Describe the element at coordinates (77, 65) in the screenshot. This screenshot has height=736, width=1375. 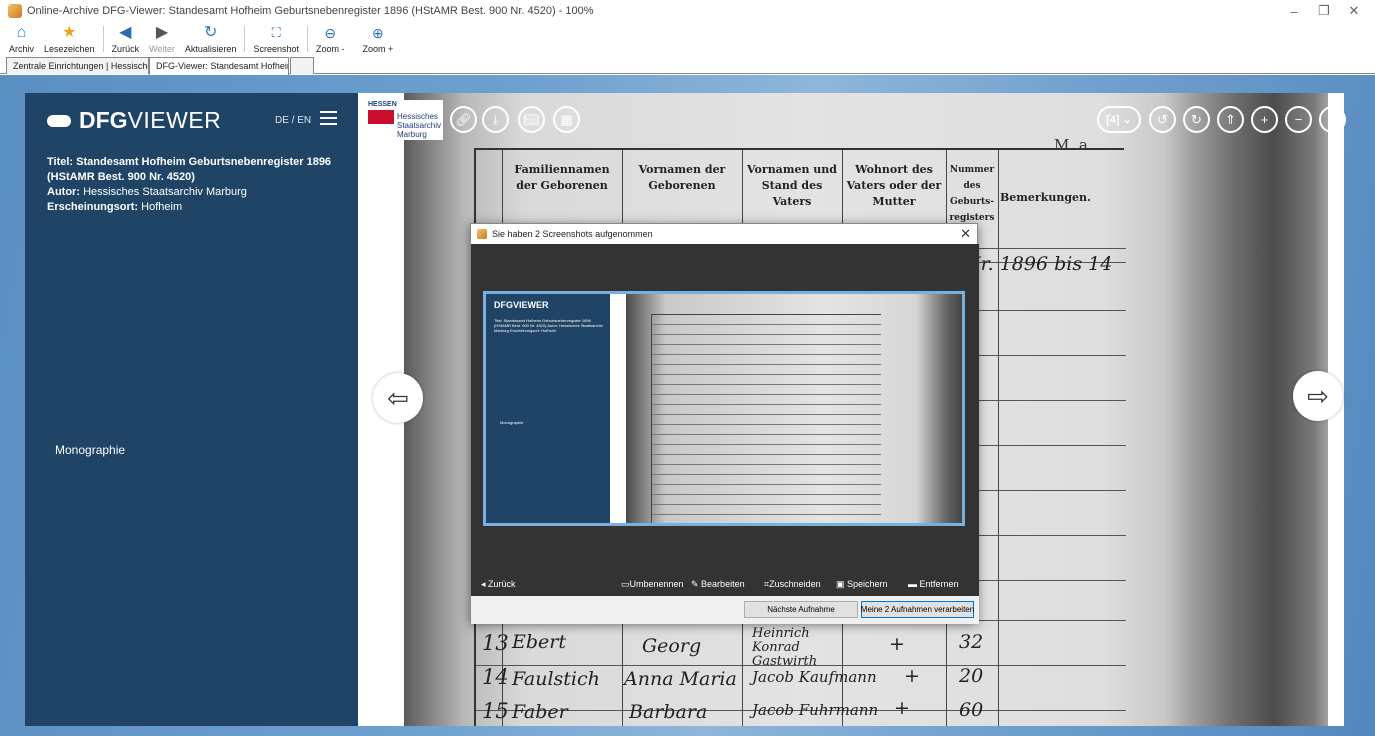
I see `tab-zentrale: Zentrale Einrichtungen | Hessische×` at that location.